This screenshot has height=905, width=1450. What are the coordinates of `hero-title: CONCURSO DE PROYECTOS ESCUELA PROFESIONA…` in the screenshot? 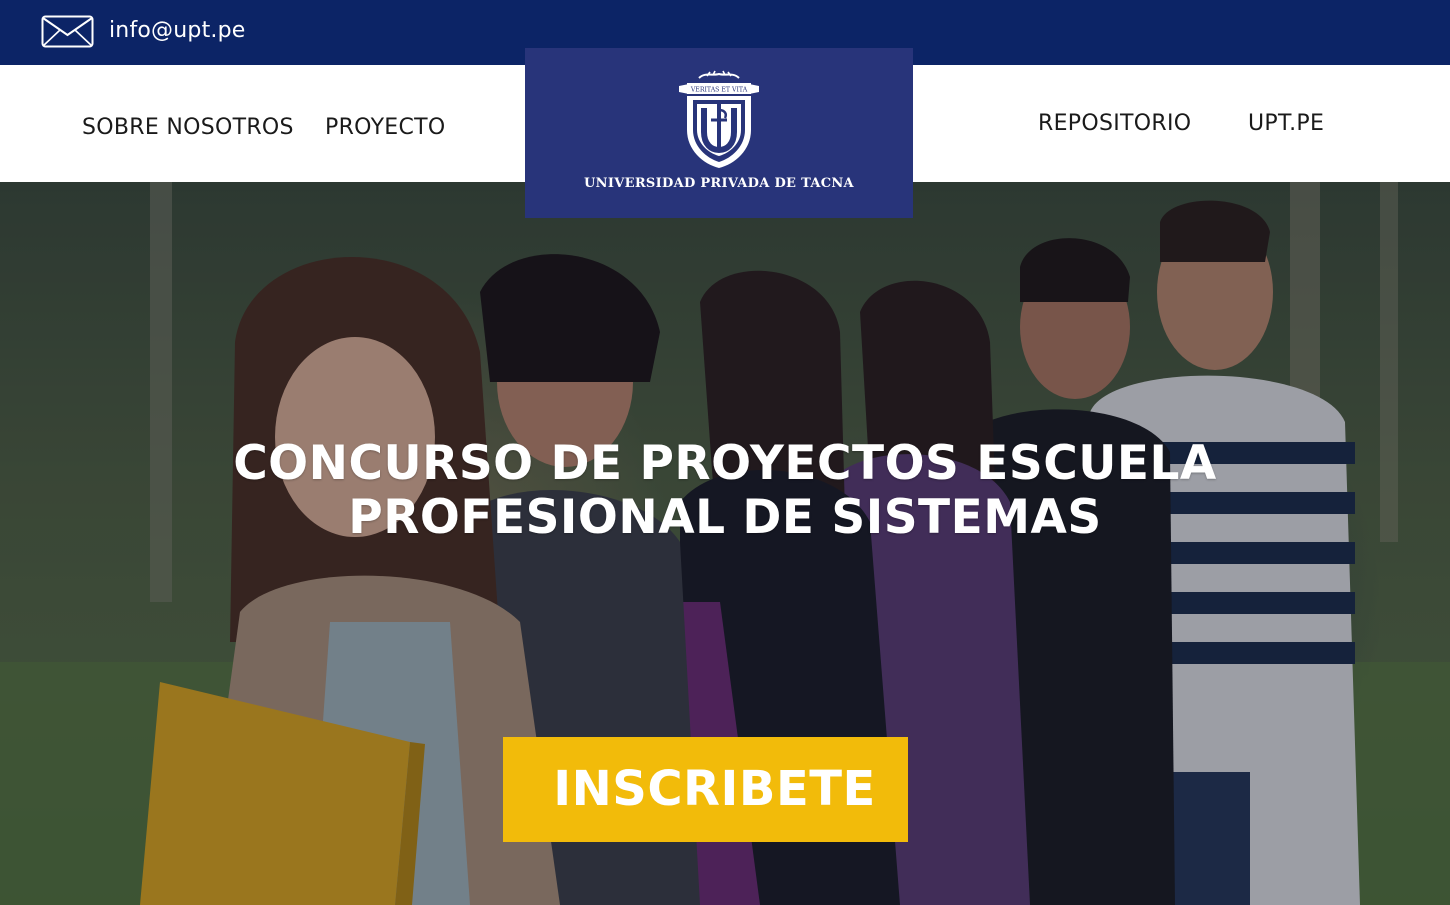 It's located at (725, 491).